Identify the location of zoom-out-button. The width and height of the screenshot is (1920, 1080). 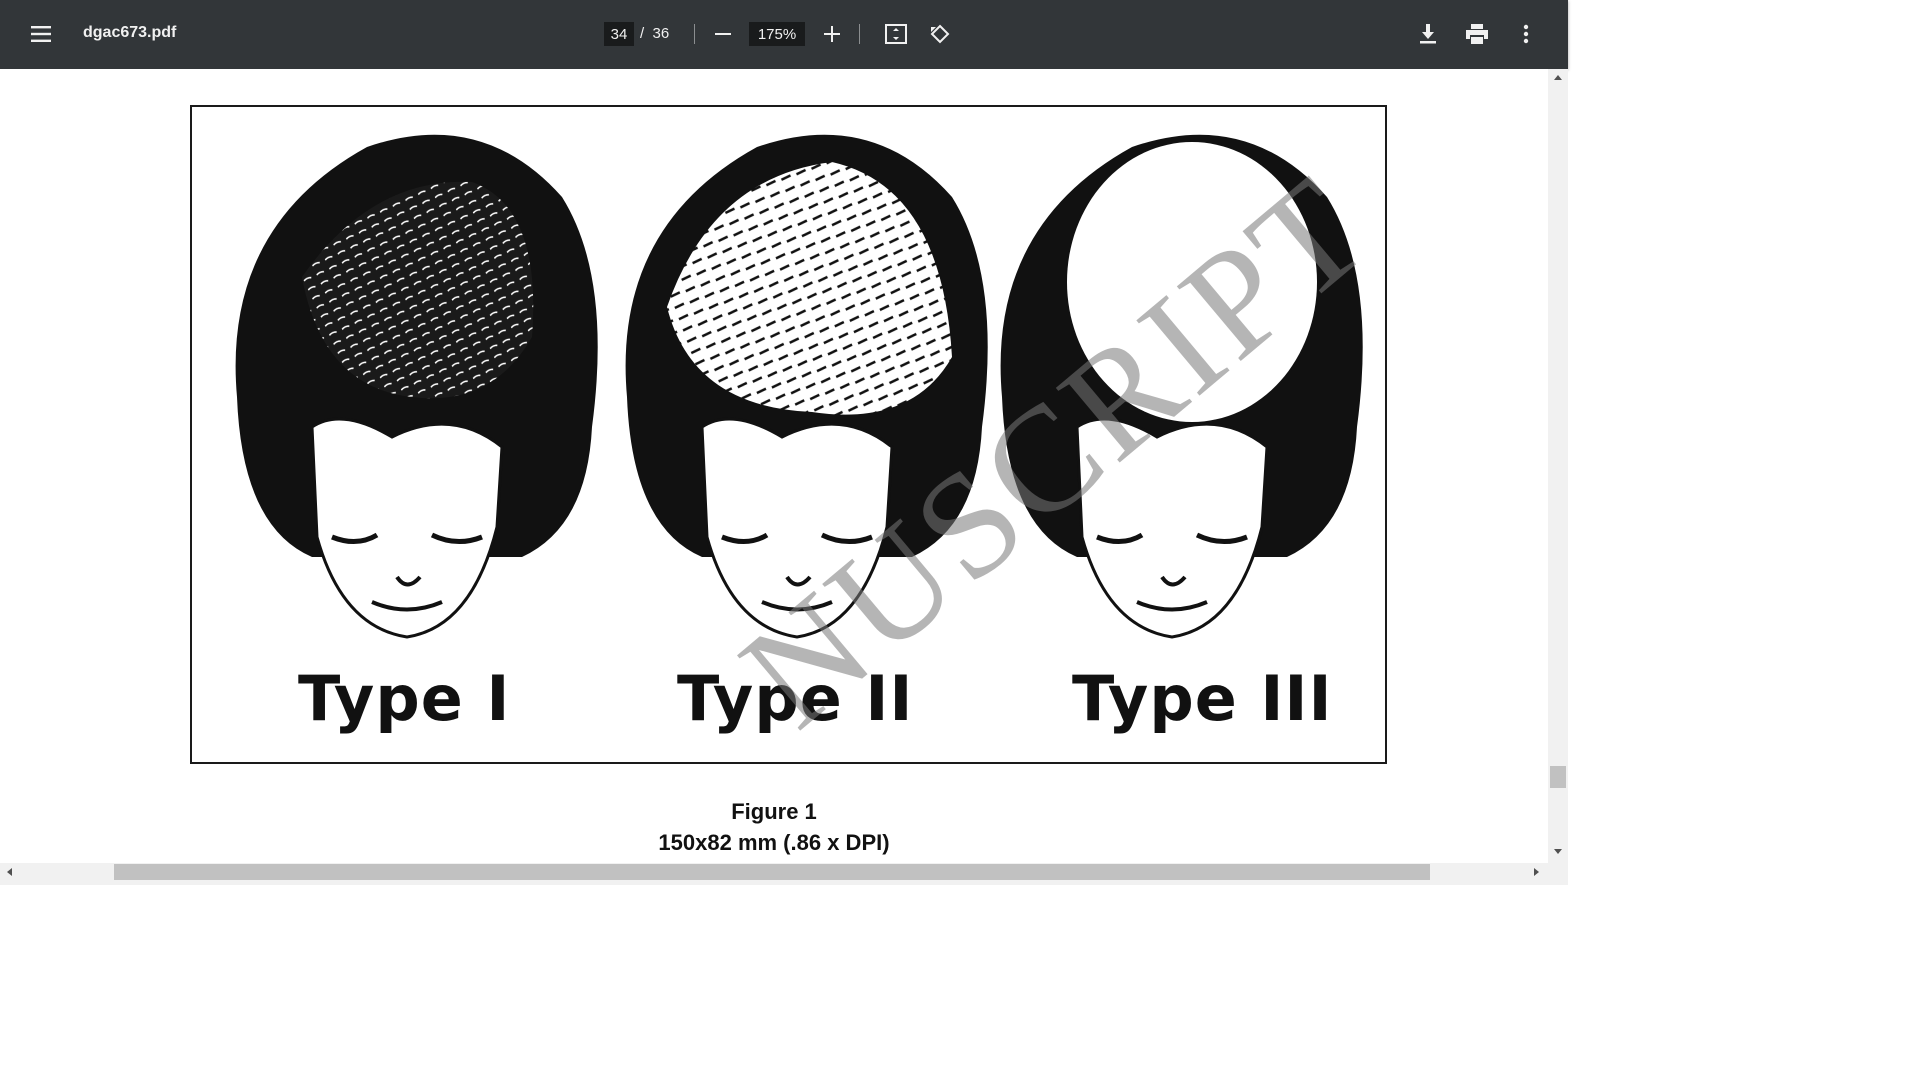
(723, 34).